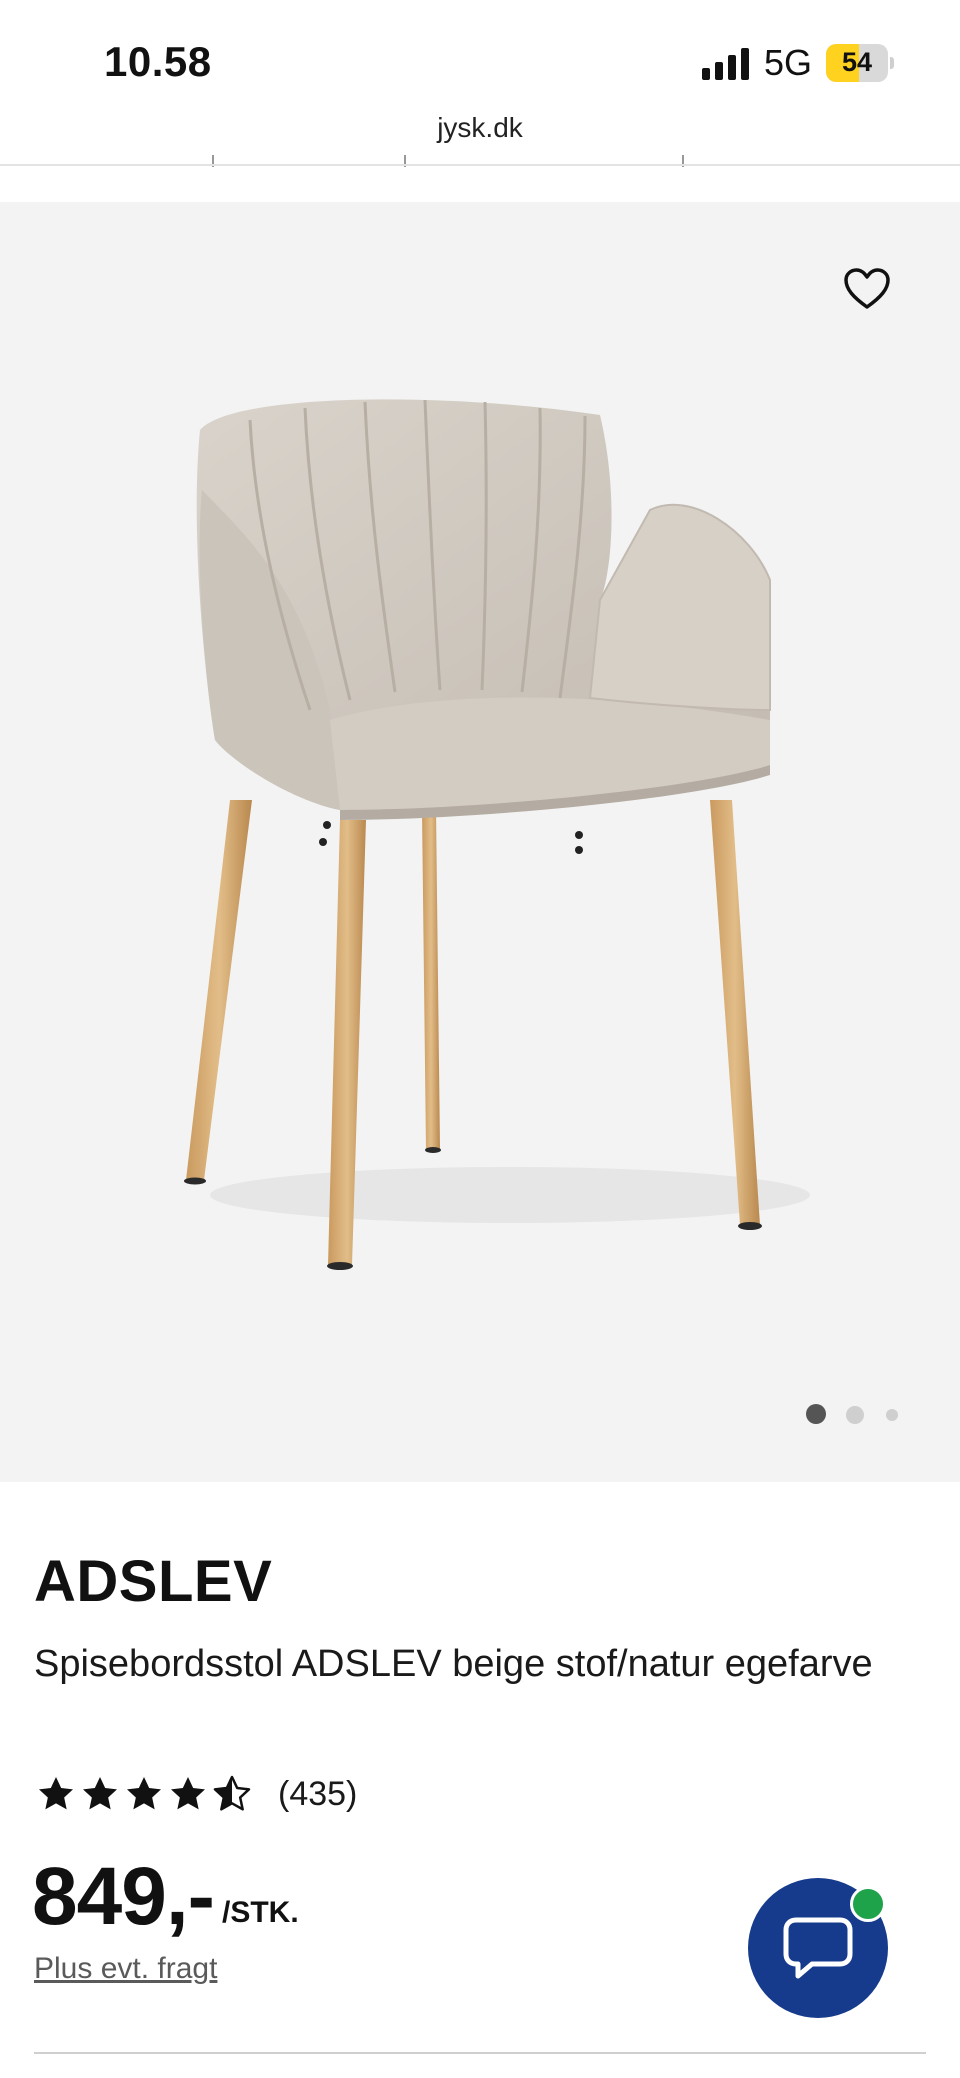 The width and height of the screenshot is (960, 2078). Describe the element at coordinates (867, 289) in the screenshot. I see `heart-outline-icon` at that location.